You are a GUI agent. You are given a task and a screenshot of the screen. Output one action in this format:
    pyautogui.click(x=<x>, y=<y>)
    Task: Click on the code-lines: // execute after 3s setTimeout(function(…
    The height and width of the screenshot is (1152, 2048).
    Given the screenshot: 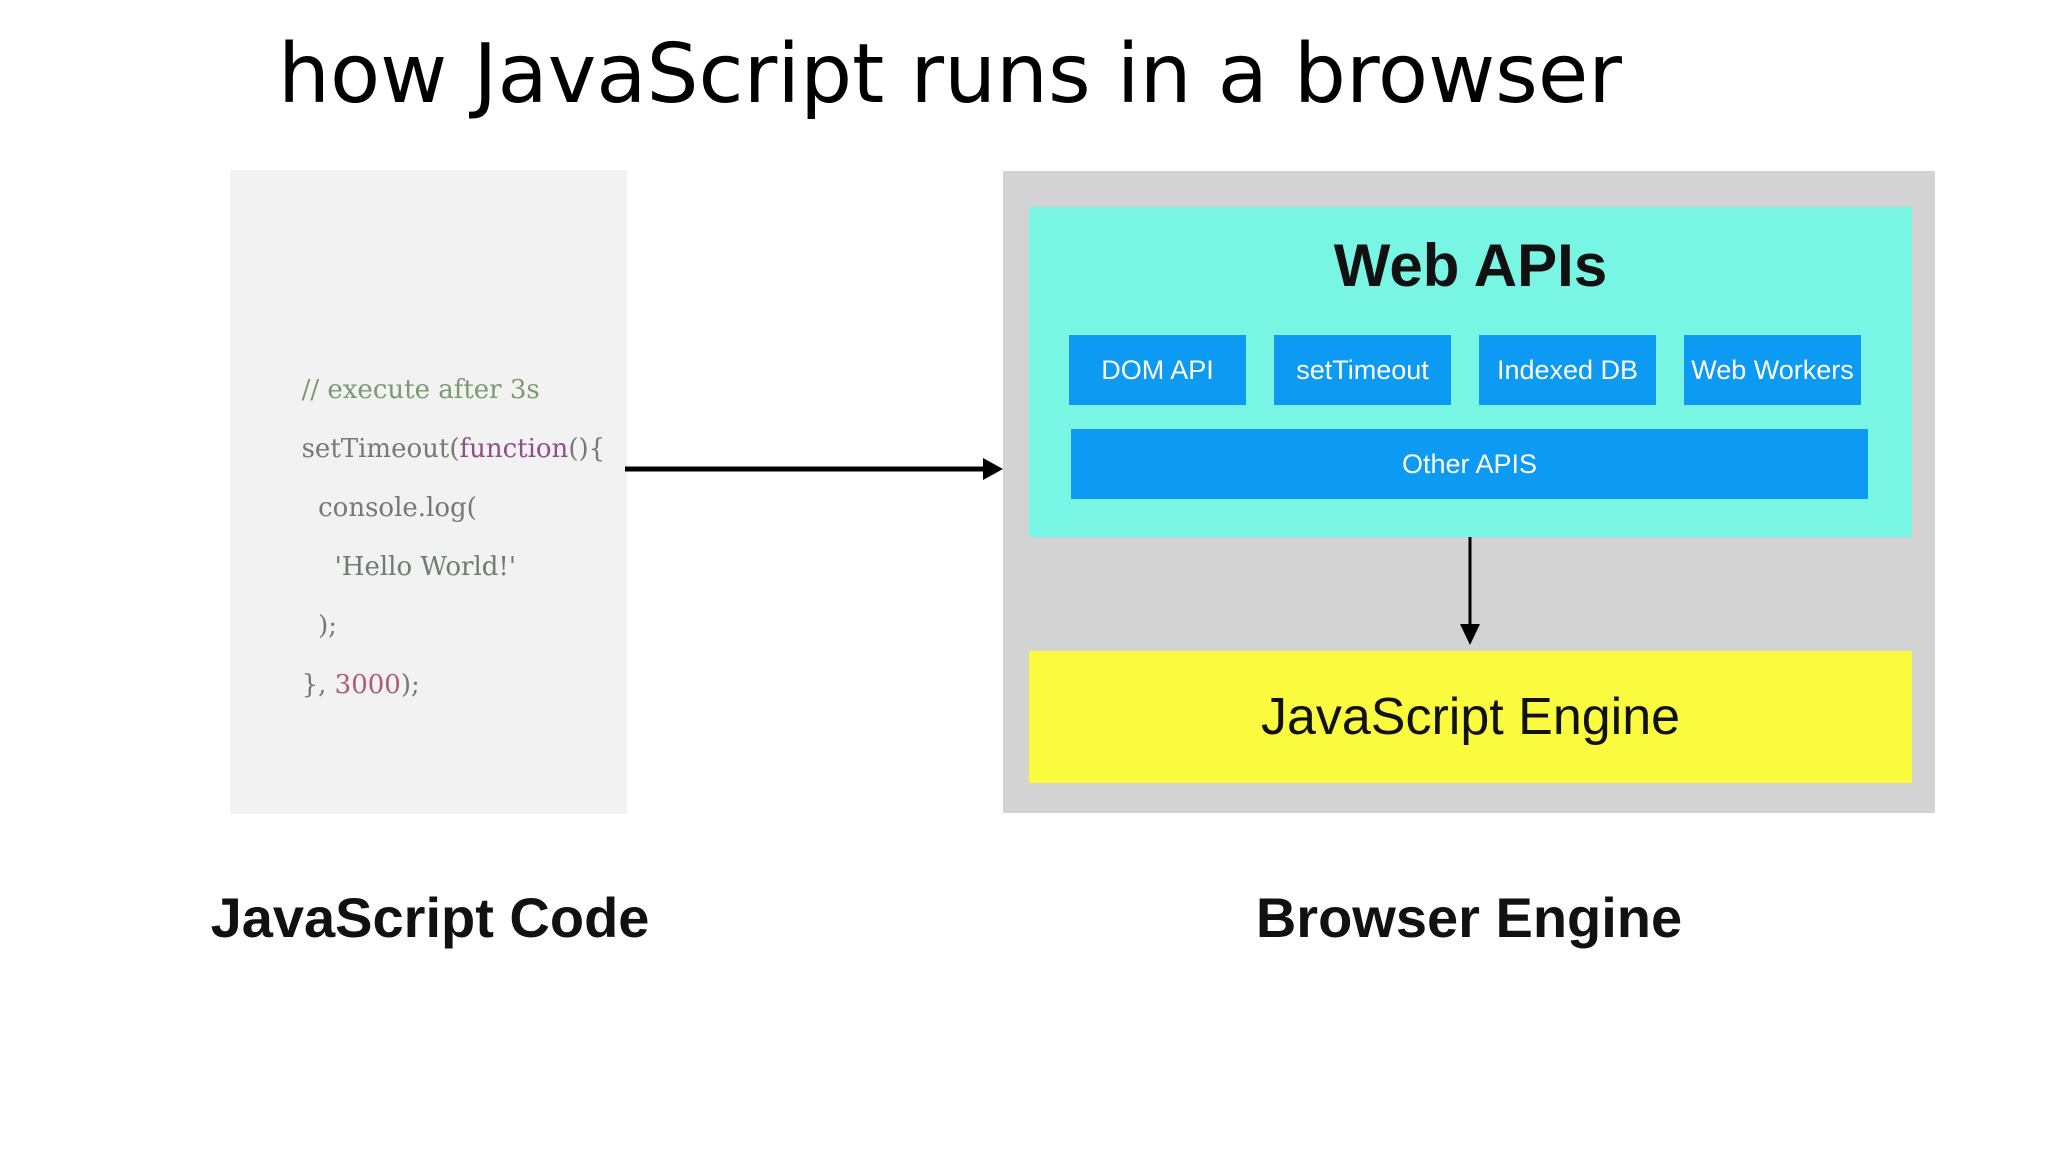 What is the action you would take?
    pyautogui.click(x=429, y=501)
    